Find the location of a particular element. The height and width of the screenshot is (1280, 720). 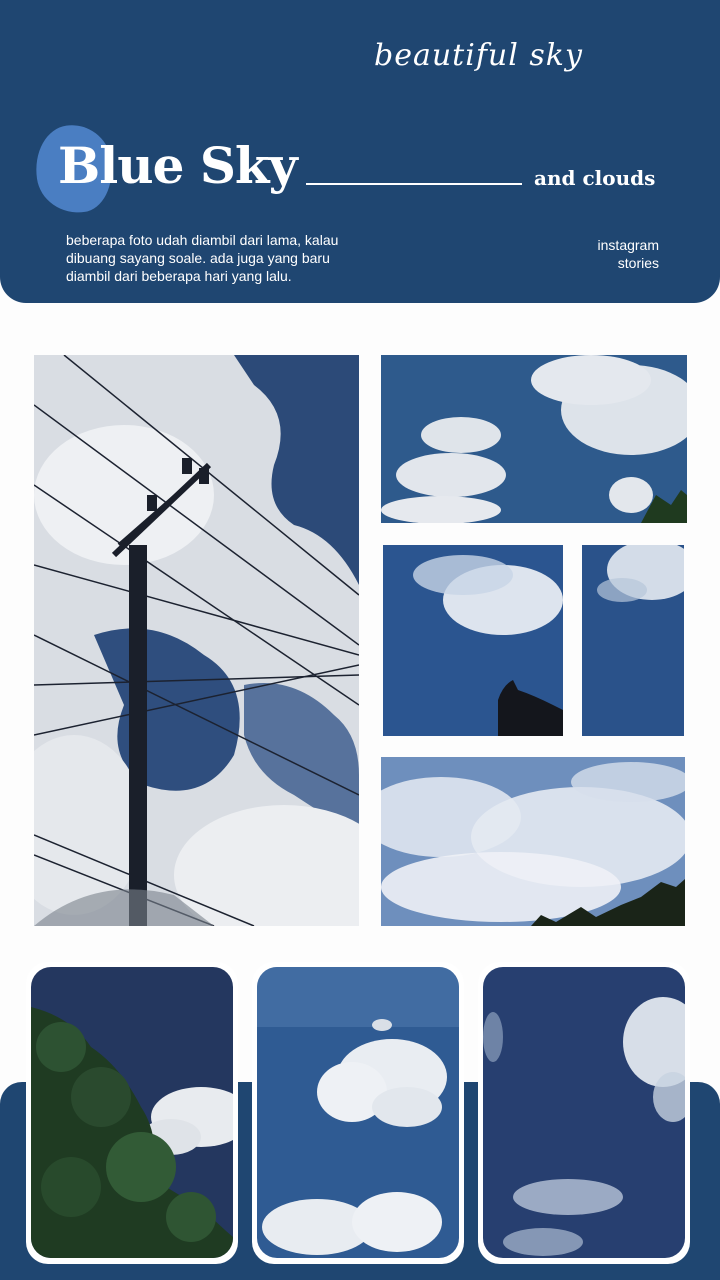

card-tree-sky is located at coordinates (132, 1112).